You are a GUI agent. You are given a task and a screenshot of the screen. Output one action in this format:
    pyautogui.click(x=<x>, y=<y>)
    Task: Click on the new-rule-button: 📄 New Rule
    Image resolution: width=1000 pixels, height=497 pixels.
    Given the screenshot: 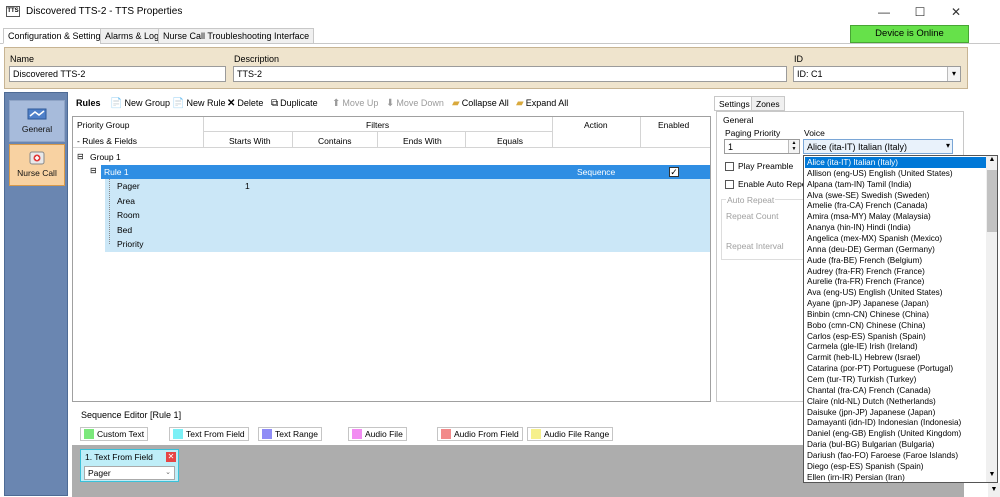 What is the action you would take?
    pyautogui.click(x=198, y=103)
    